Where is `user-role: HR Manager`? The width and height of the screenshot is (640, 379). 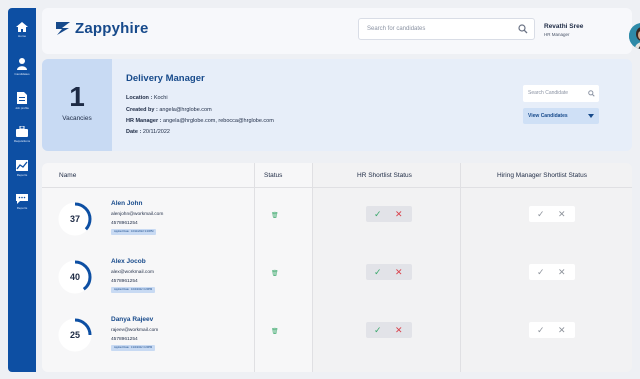
user-role: HR Manager is located at coordinates (557, 34).